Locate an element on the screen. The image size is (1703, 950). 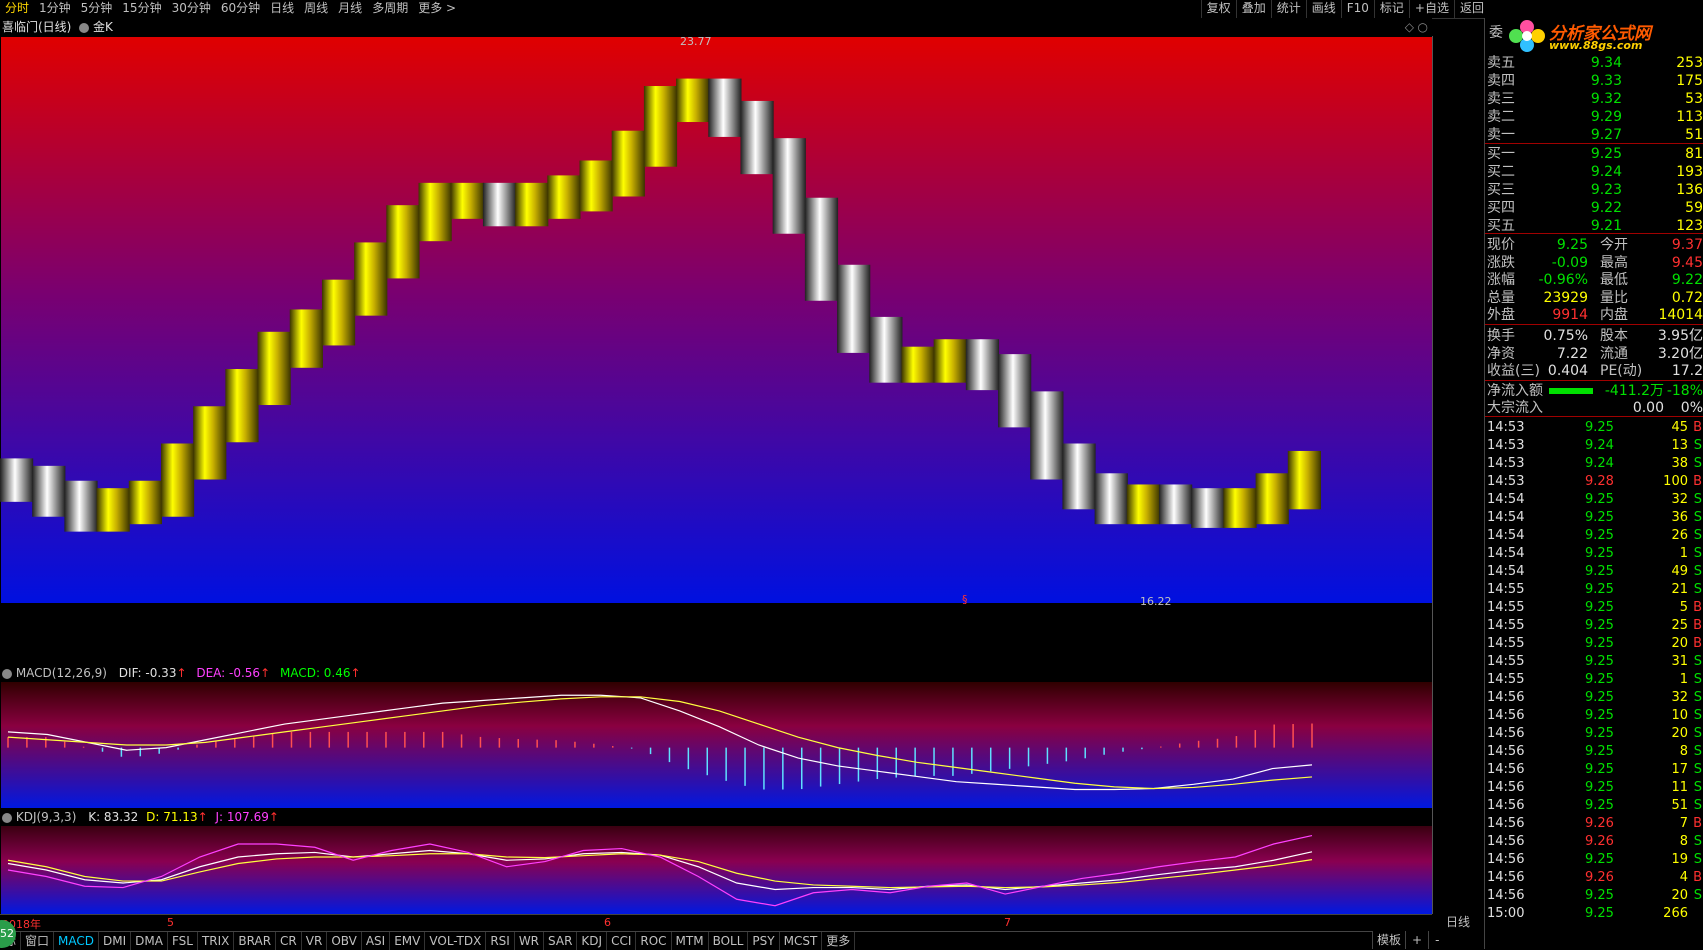
tick-row: 14:56 9.25 17 S is located at coordinates (1595, 770).